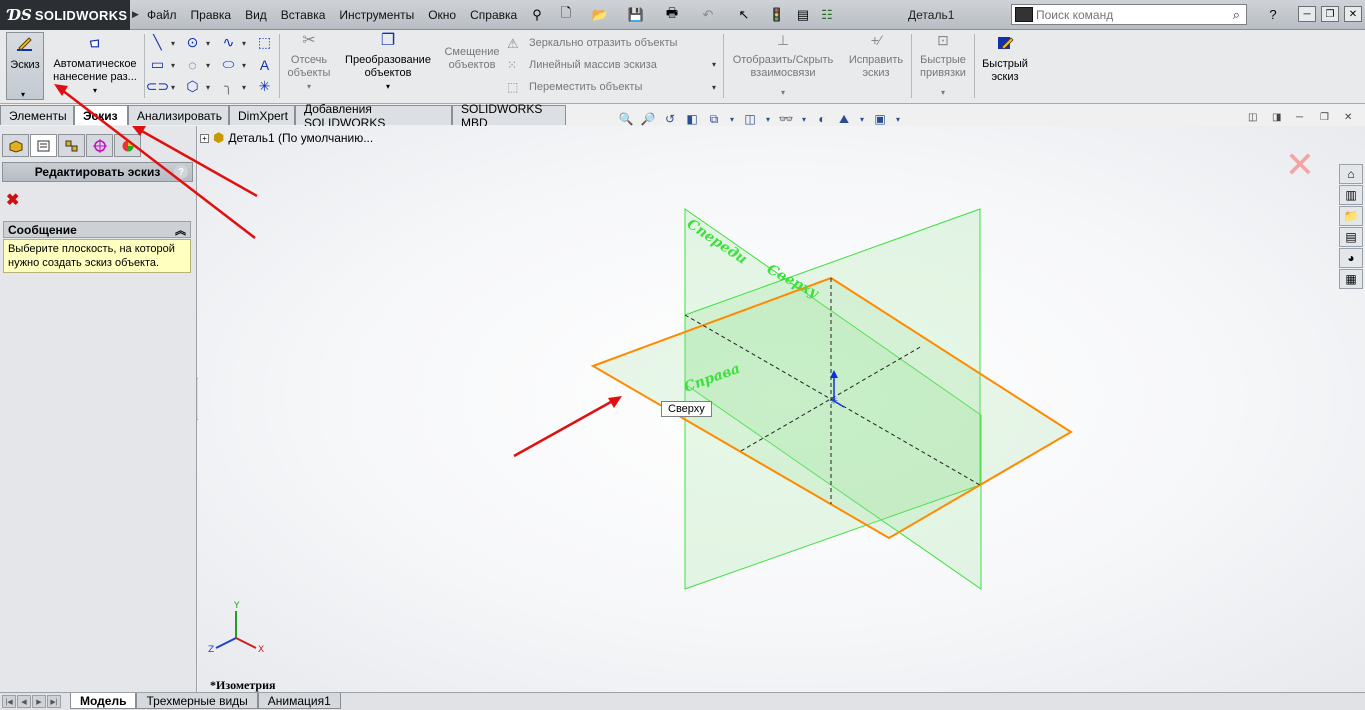 This screenshot has height=710, width=1365. I want to click on tab-evaluate: Анализировать, so click(178, 115).